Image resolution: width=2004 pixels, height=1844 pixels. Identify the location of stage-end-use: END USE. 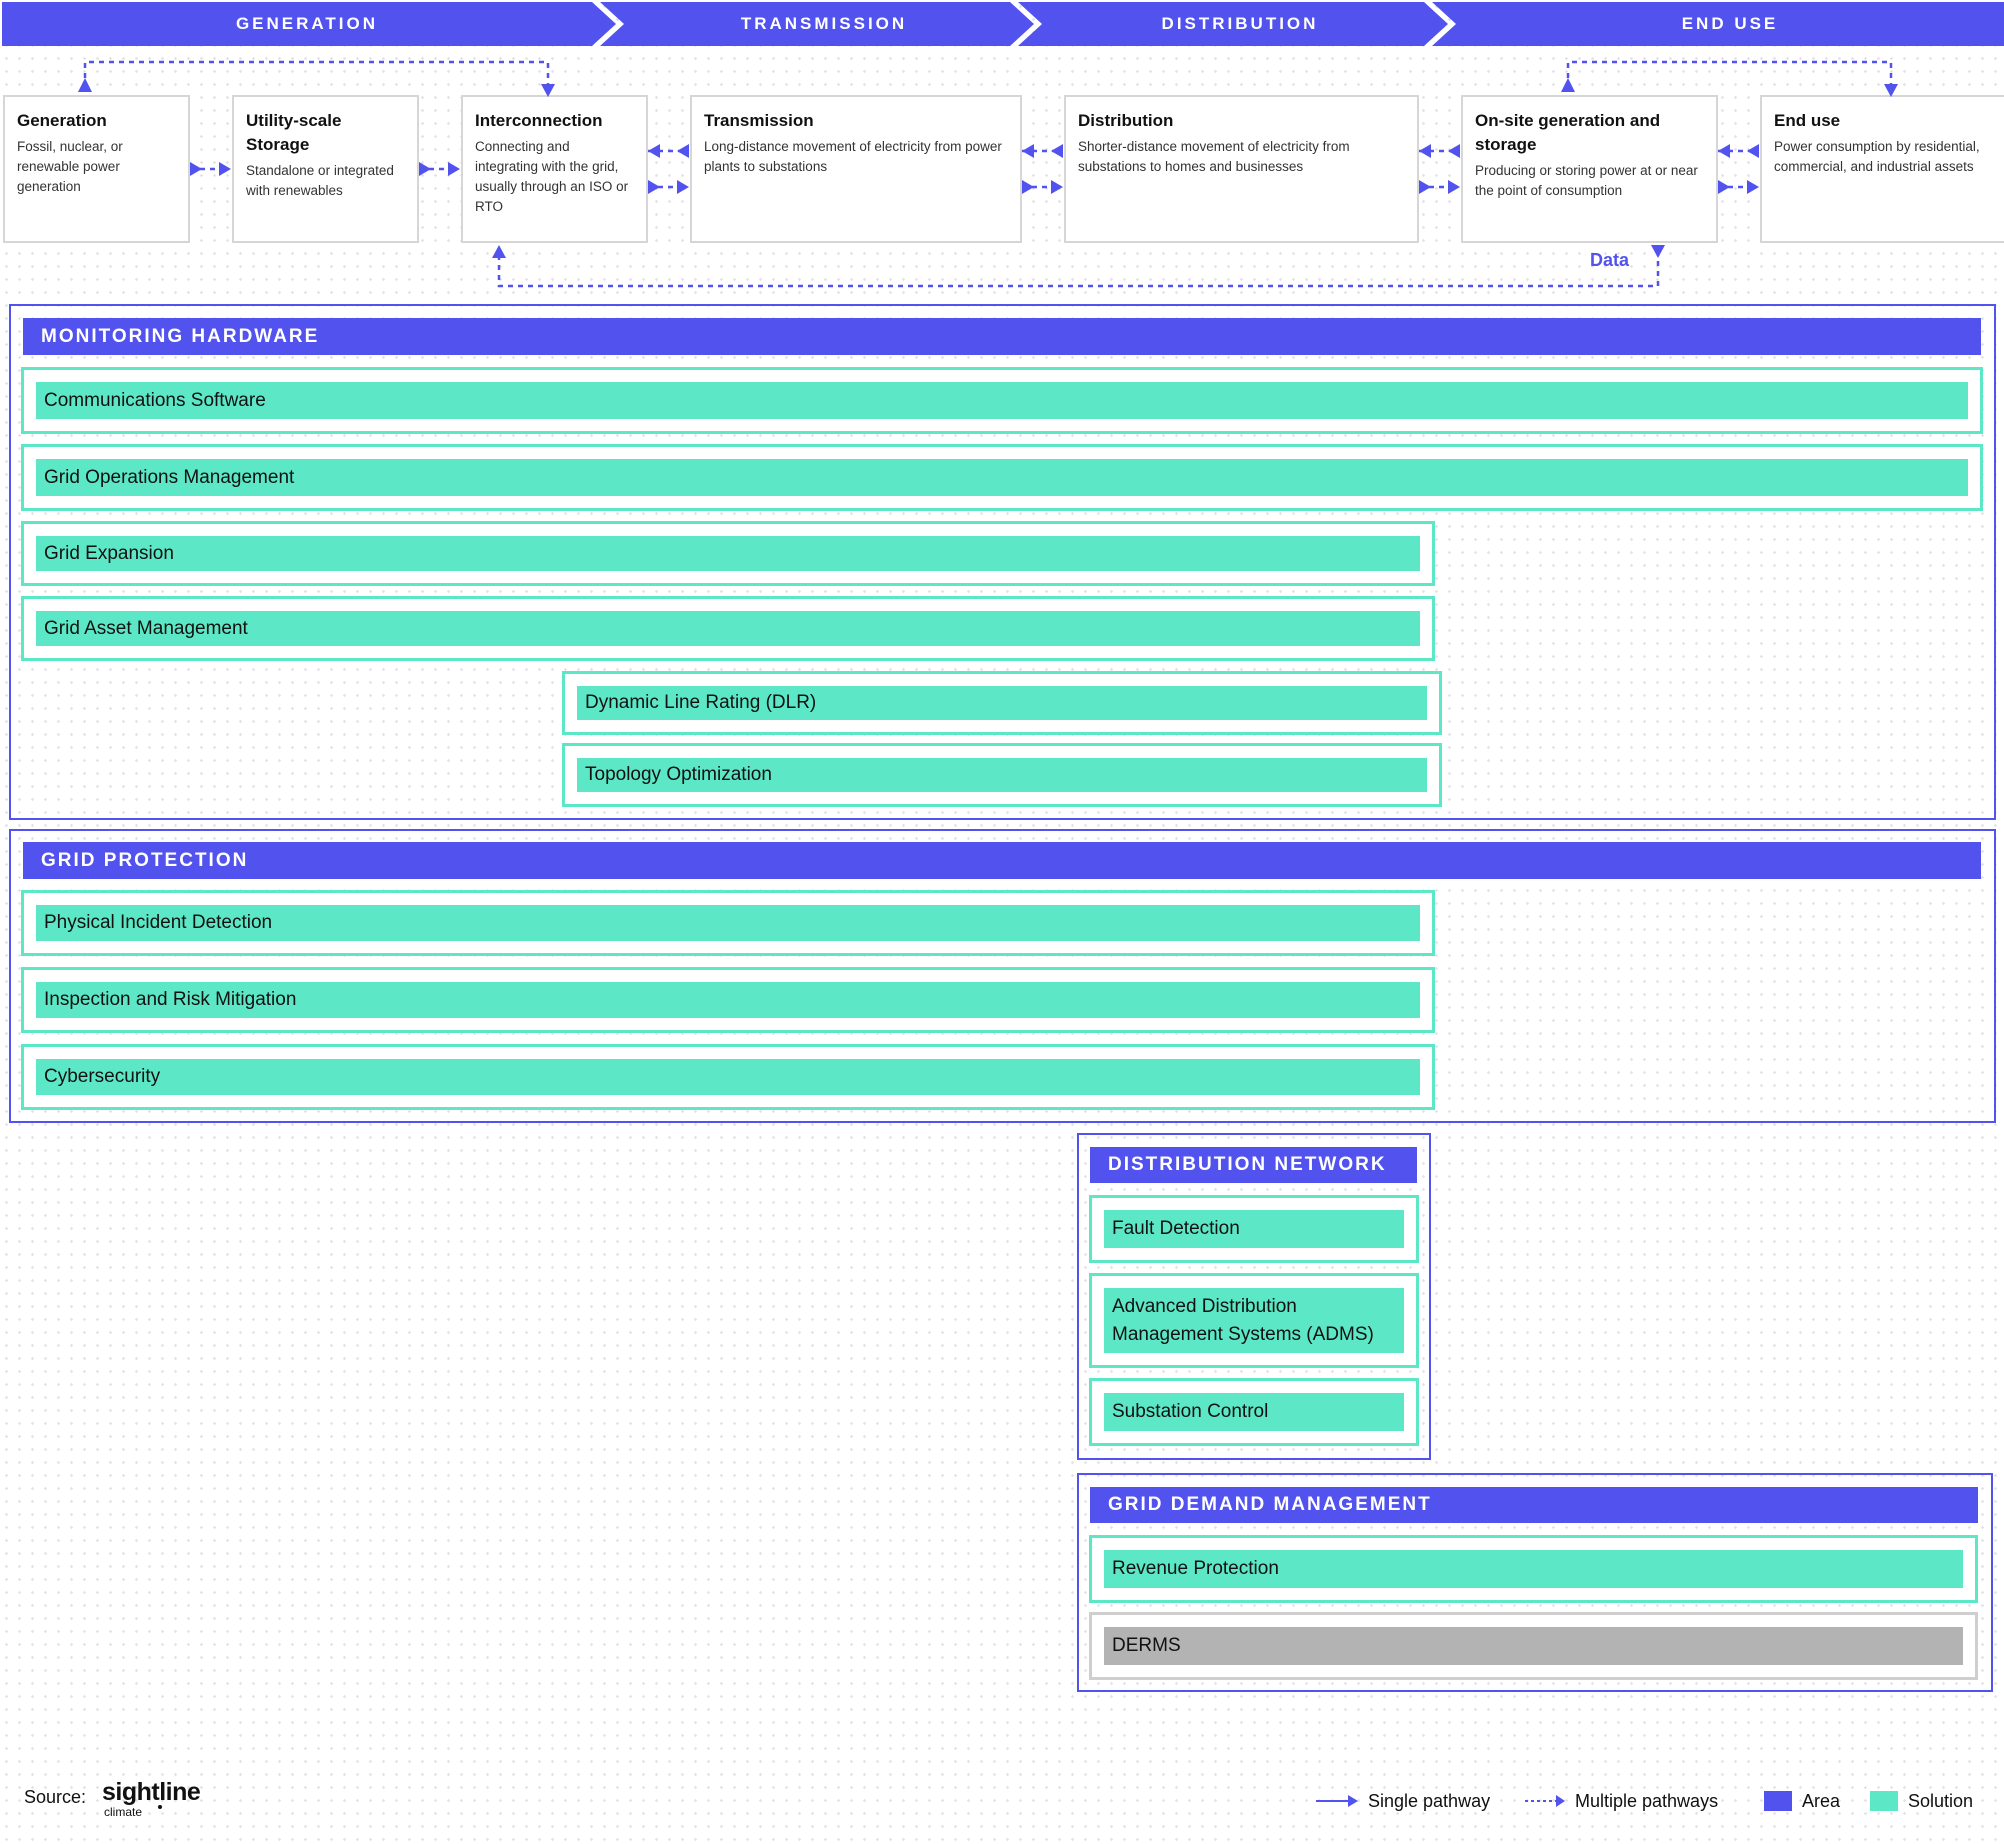
(1730, 24).